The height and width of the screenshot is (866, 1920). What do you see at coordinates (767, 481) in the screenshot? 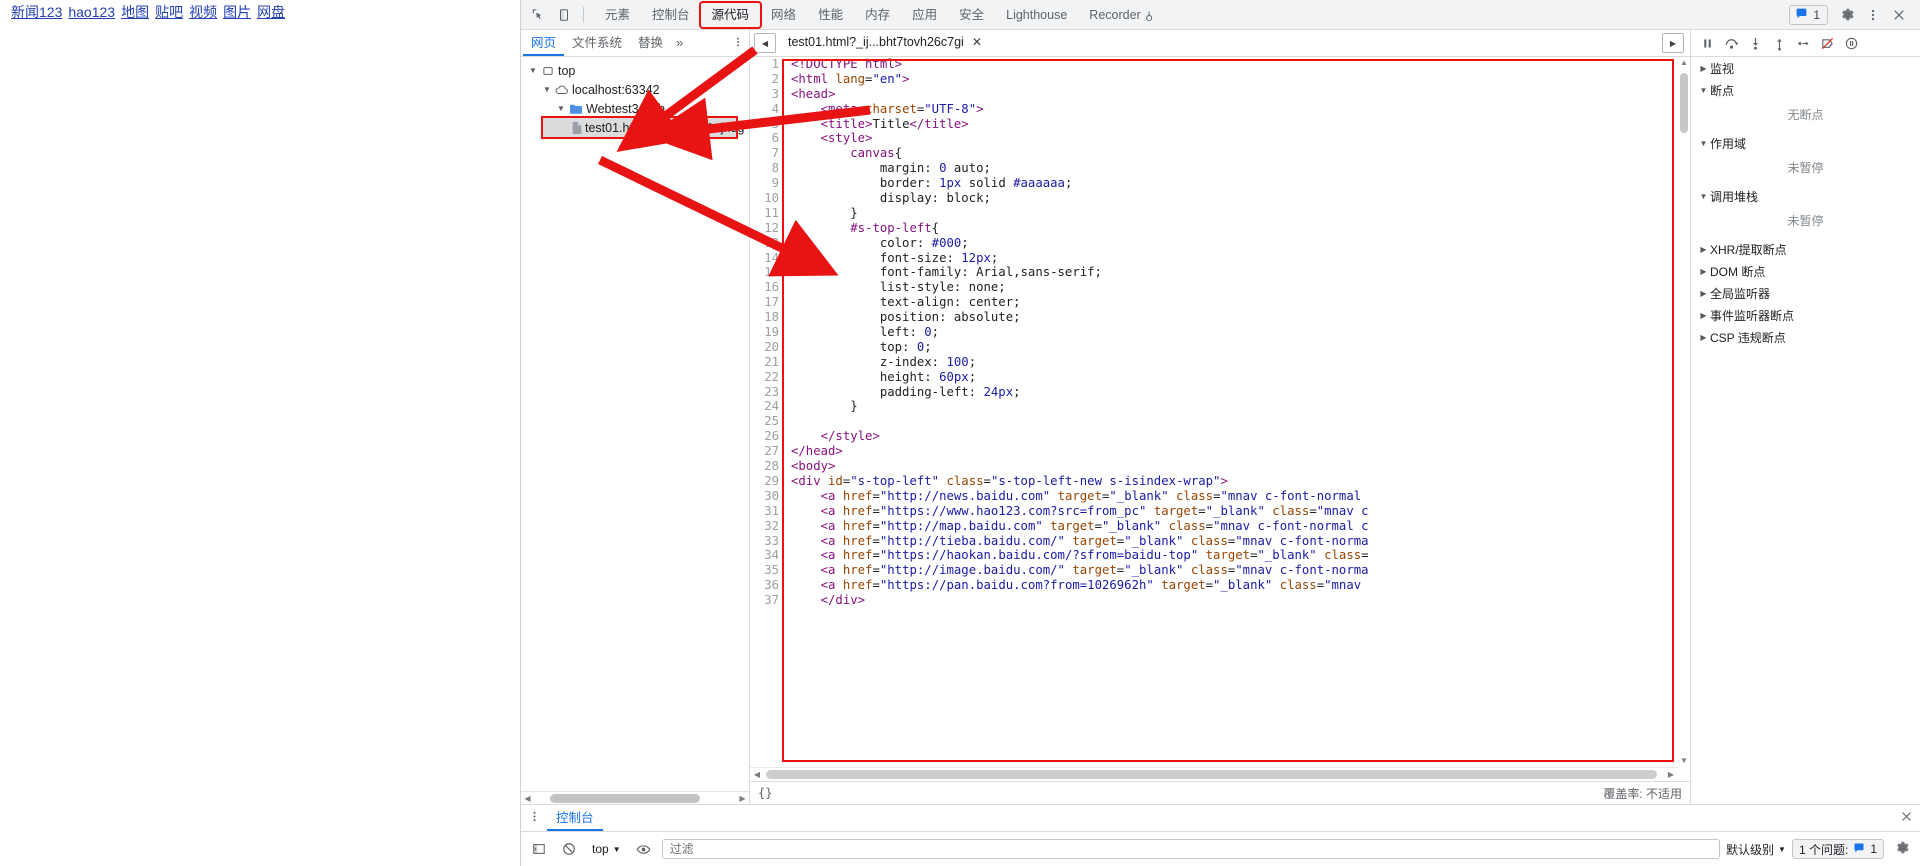
I see `line-number: 29` at bounding box center [767, 481].